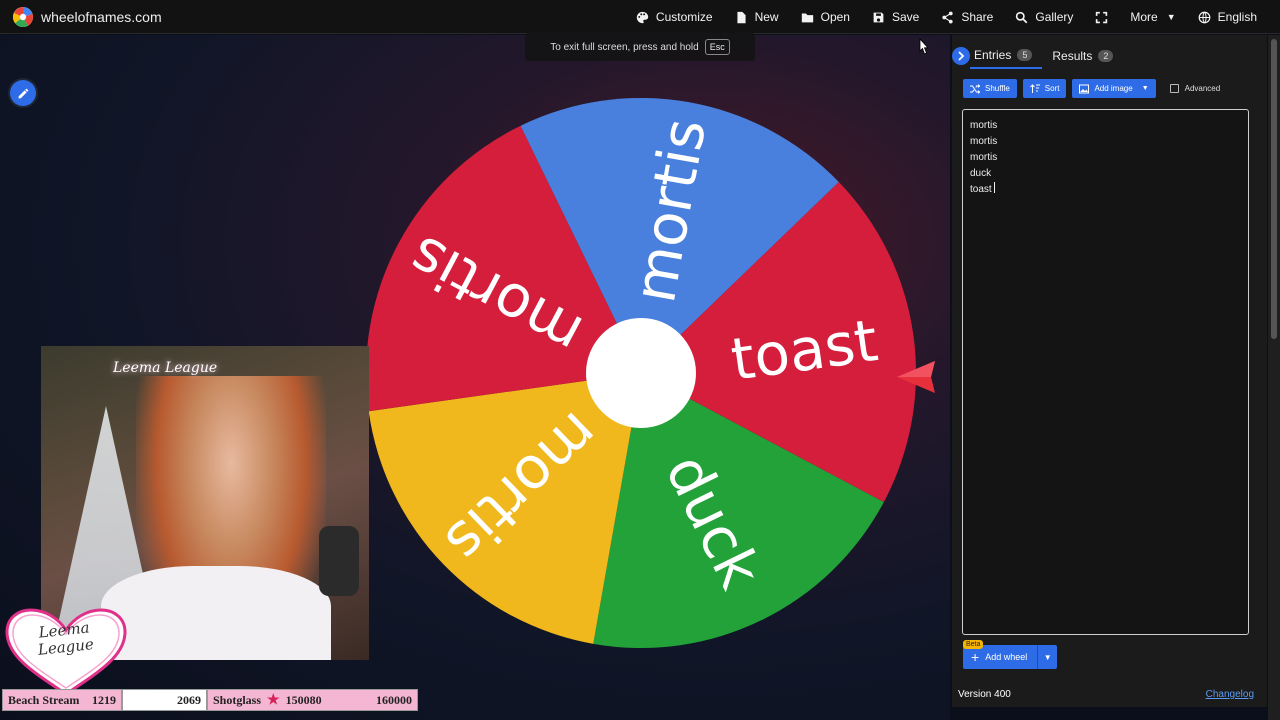 Image resolution: width=1280 pixels, height=720 pixels. I want to click on results-count-badge: 2, so click(1106, 56).